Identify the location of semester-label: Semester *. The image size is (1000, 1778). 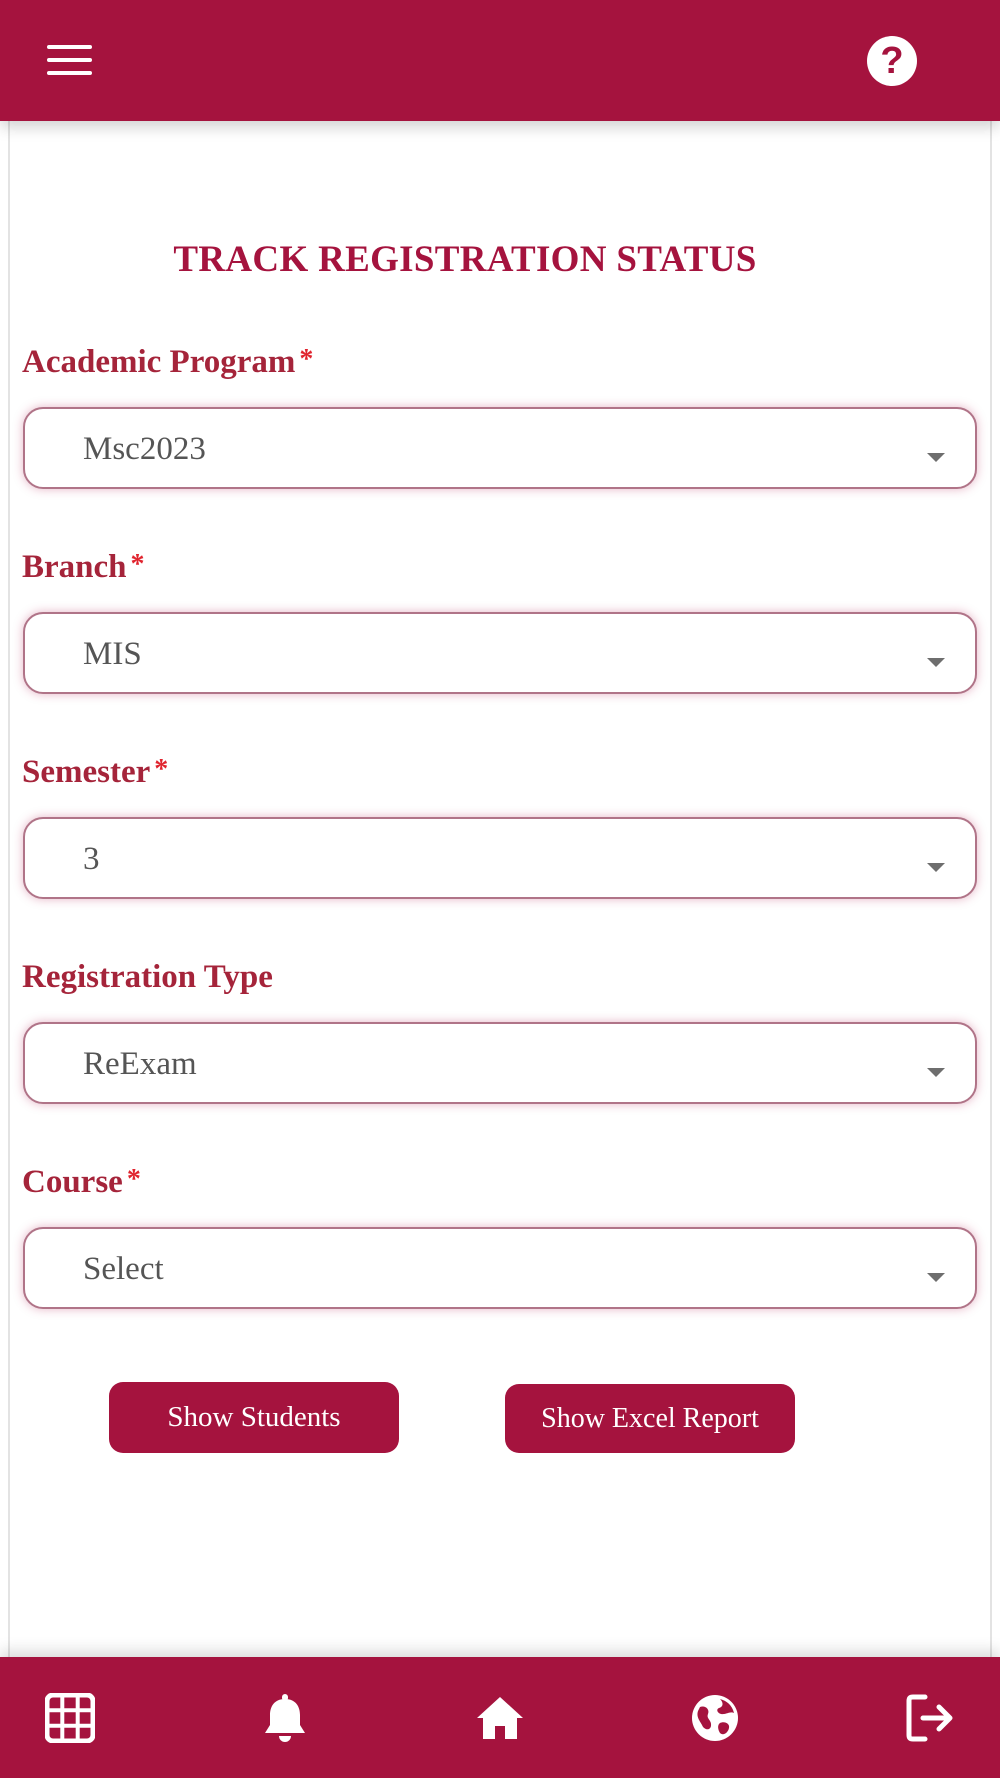
(95, 772).